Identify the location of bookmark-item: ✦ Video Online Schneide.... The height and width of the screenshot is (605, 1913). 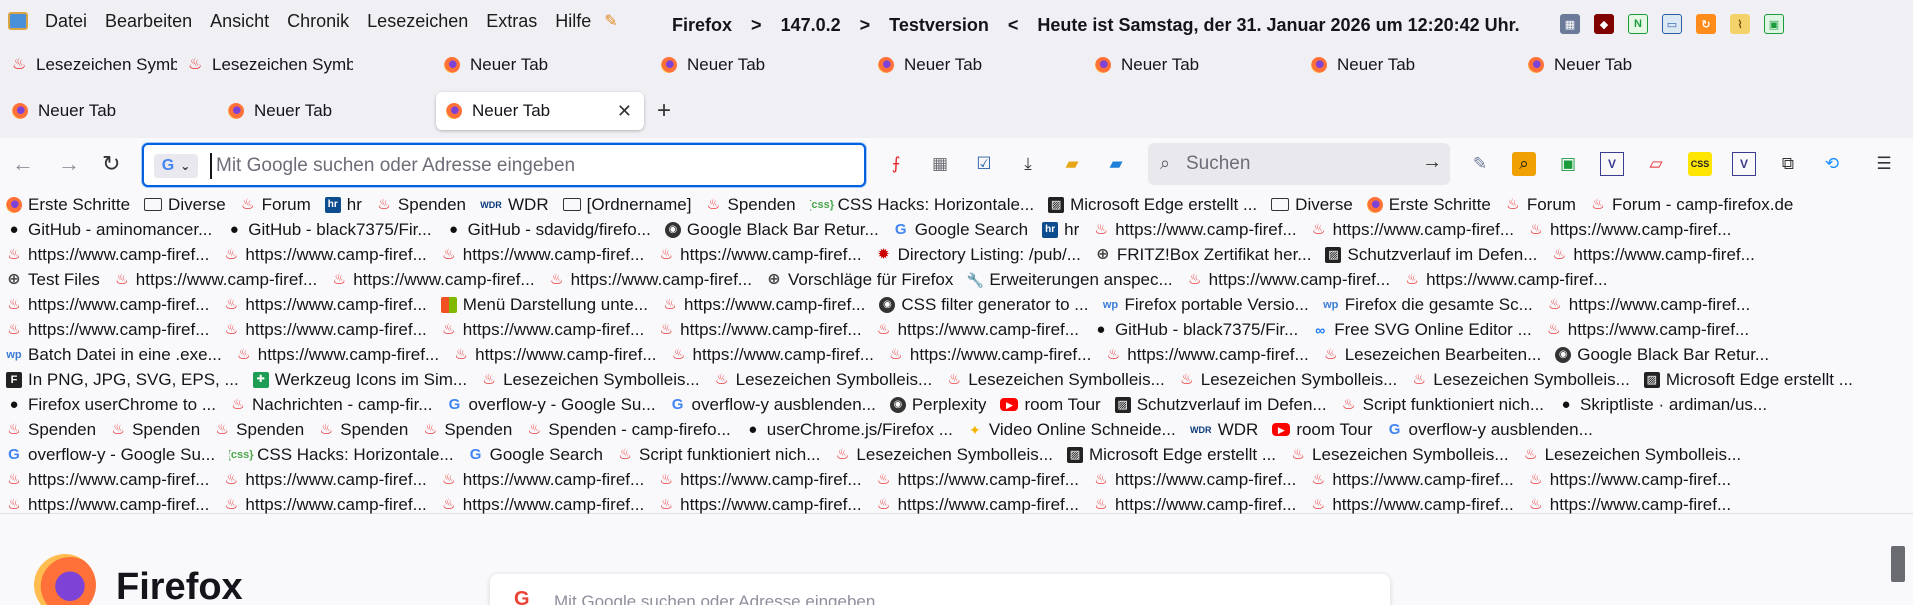
(1071, 430).